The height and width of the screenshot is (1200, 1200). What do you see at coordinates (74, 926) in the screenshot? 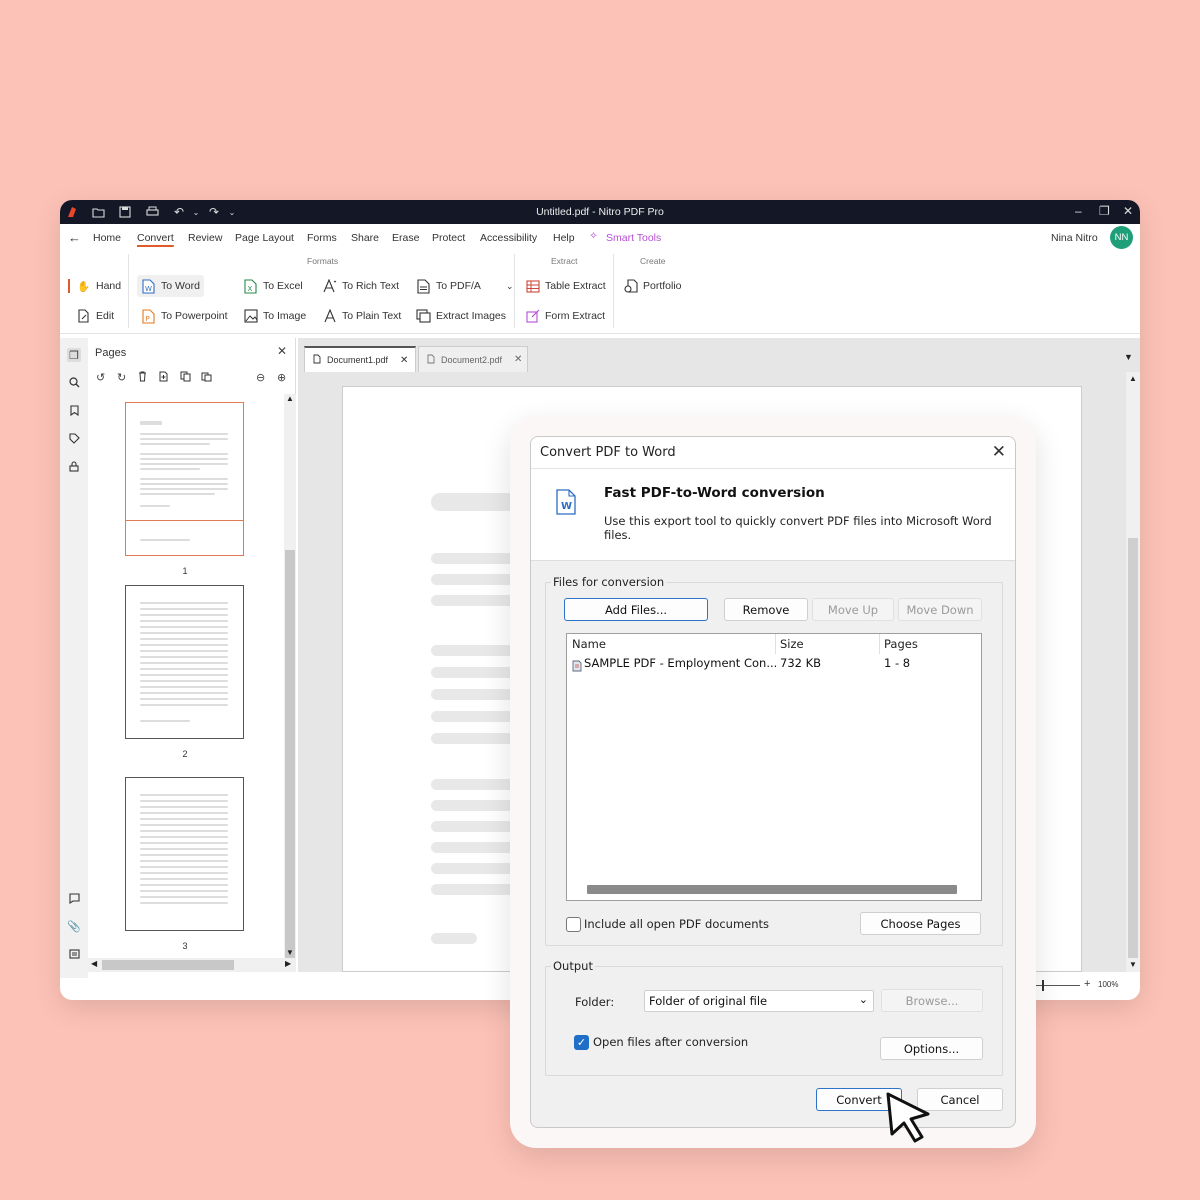
I see `attachment-icon: 📎` at bounding box center [74, 926].